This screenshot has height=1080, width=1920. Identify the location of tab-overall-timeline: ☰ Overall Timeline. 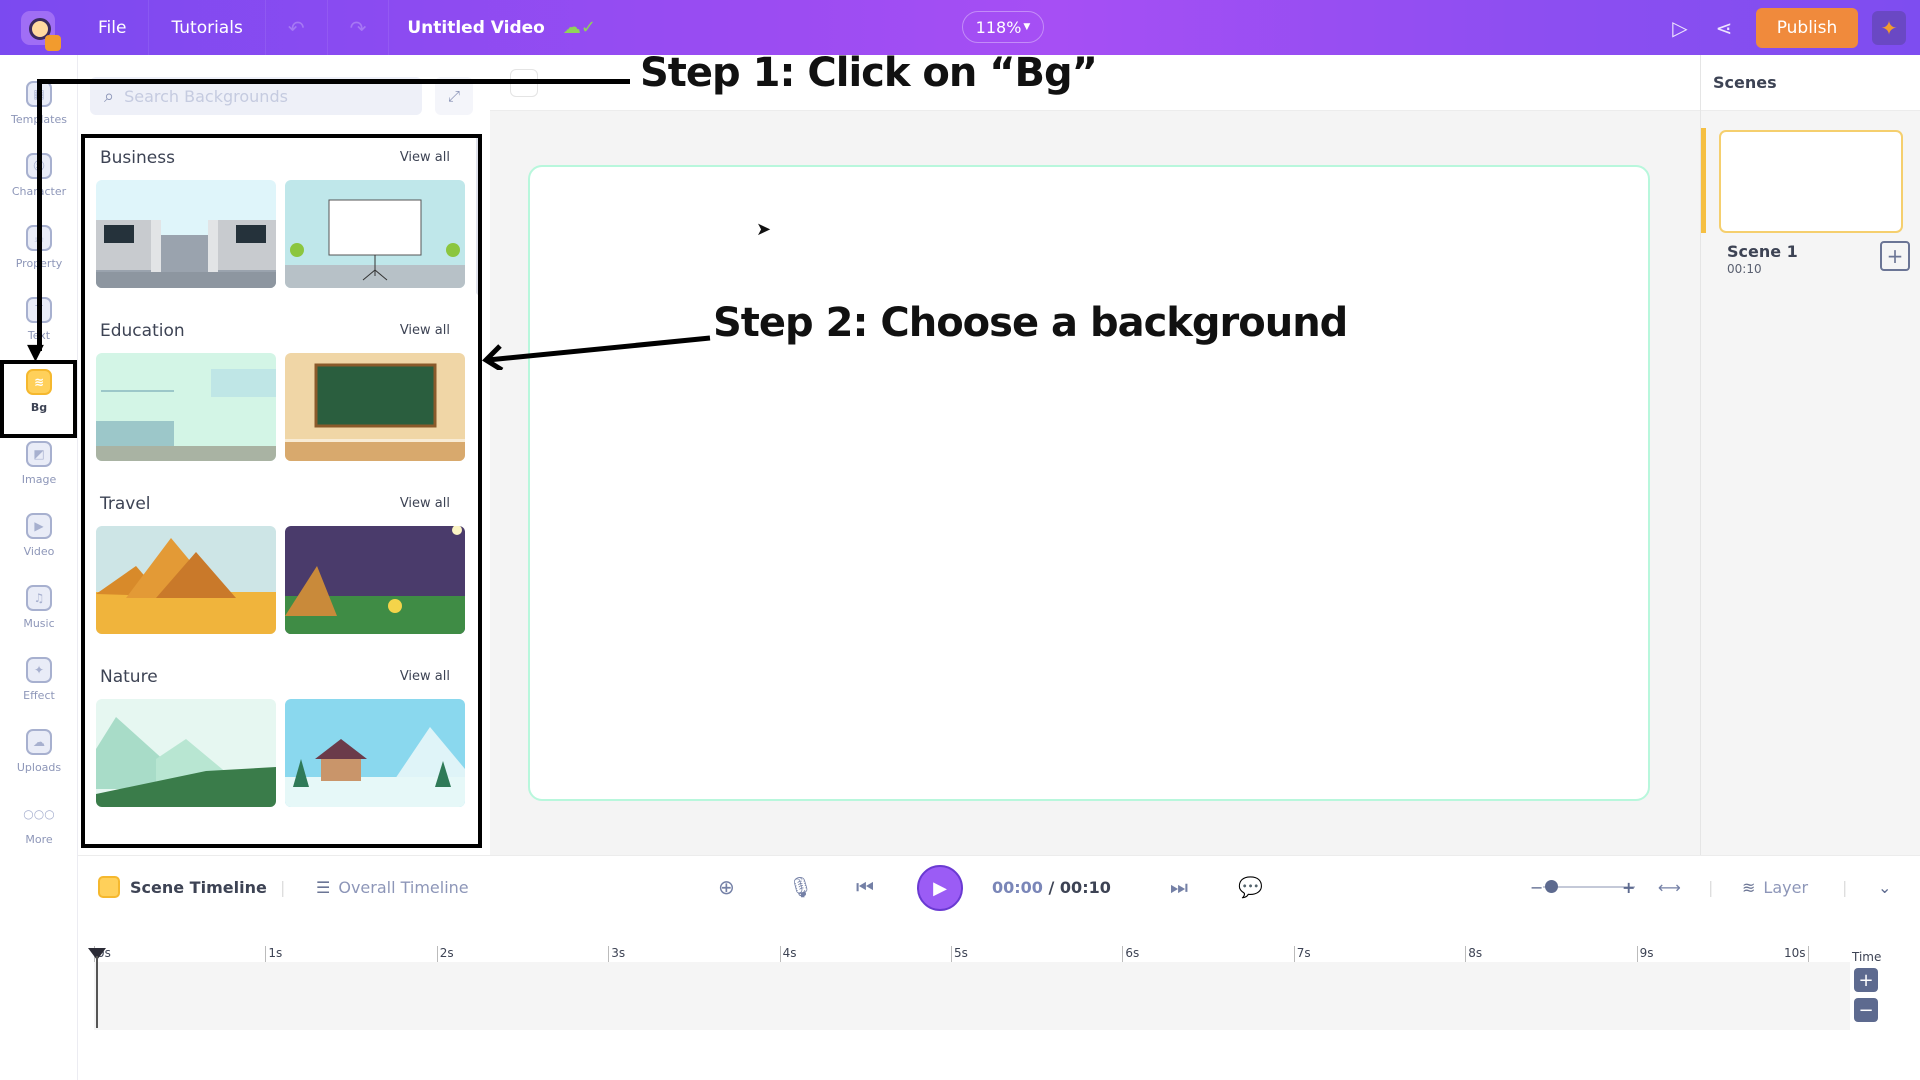
(392, 887).